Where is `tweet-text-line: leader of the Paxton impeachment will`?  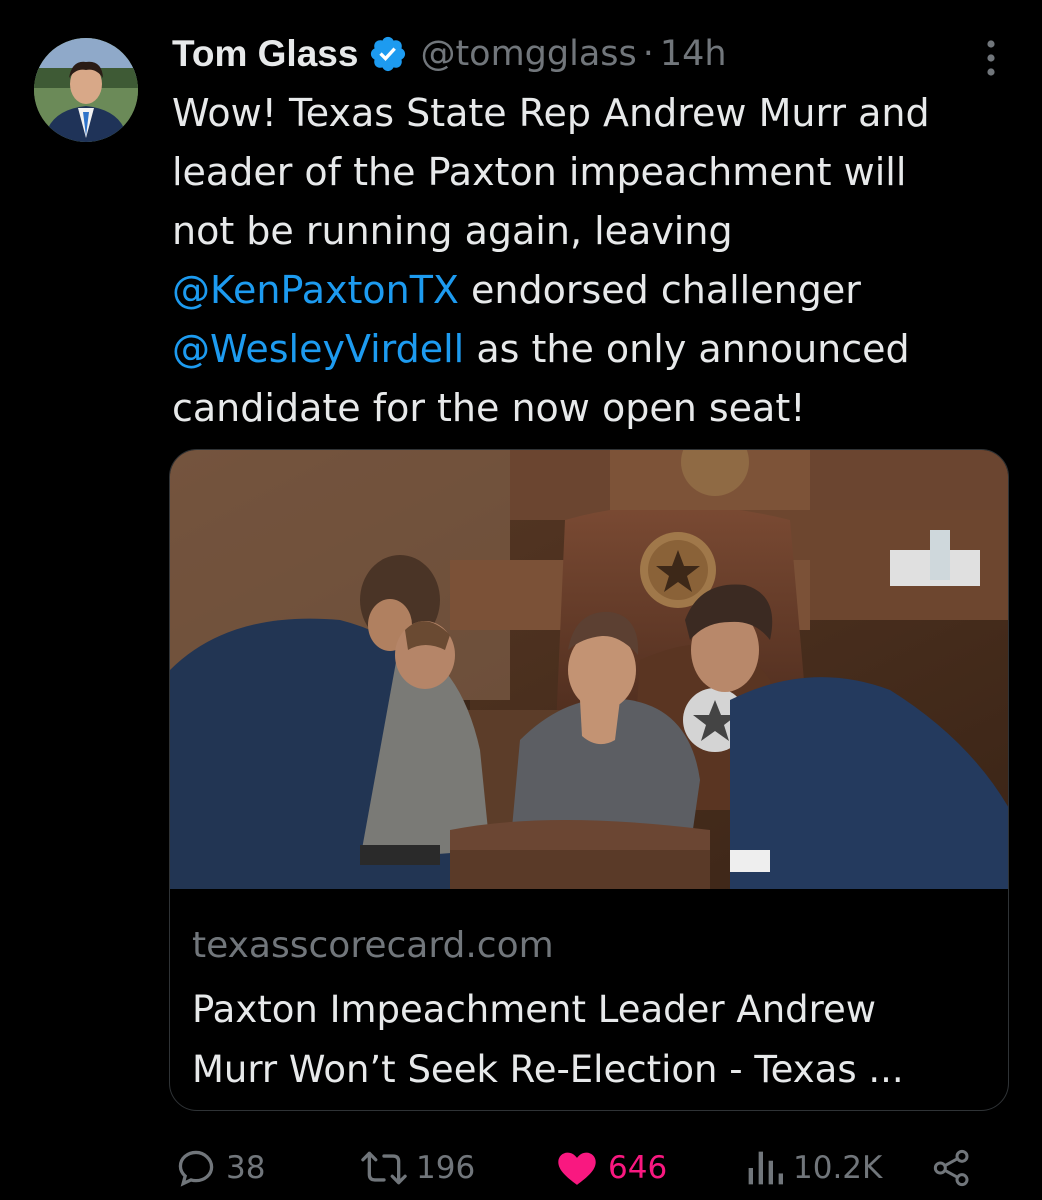
tweet-text-line: leader of the Paxton impeachment will is located at coordinates (592, 172).